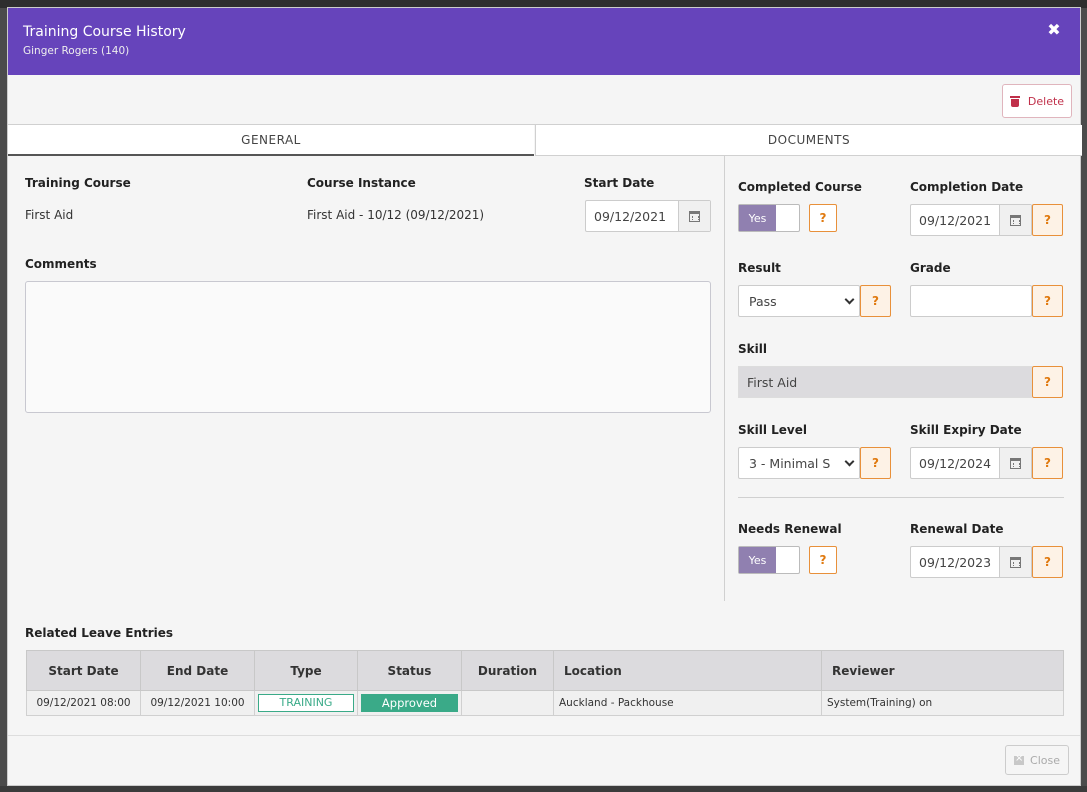 The height and width of the screenshot is (792, 1087). I want to click on comments-textarea, so click(368, 347).